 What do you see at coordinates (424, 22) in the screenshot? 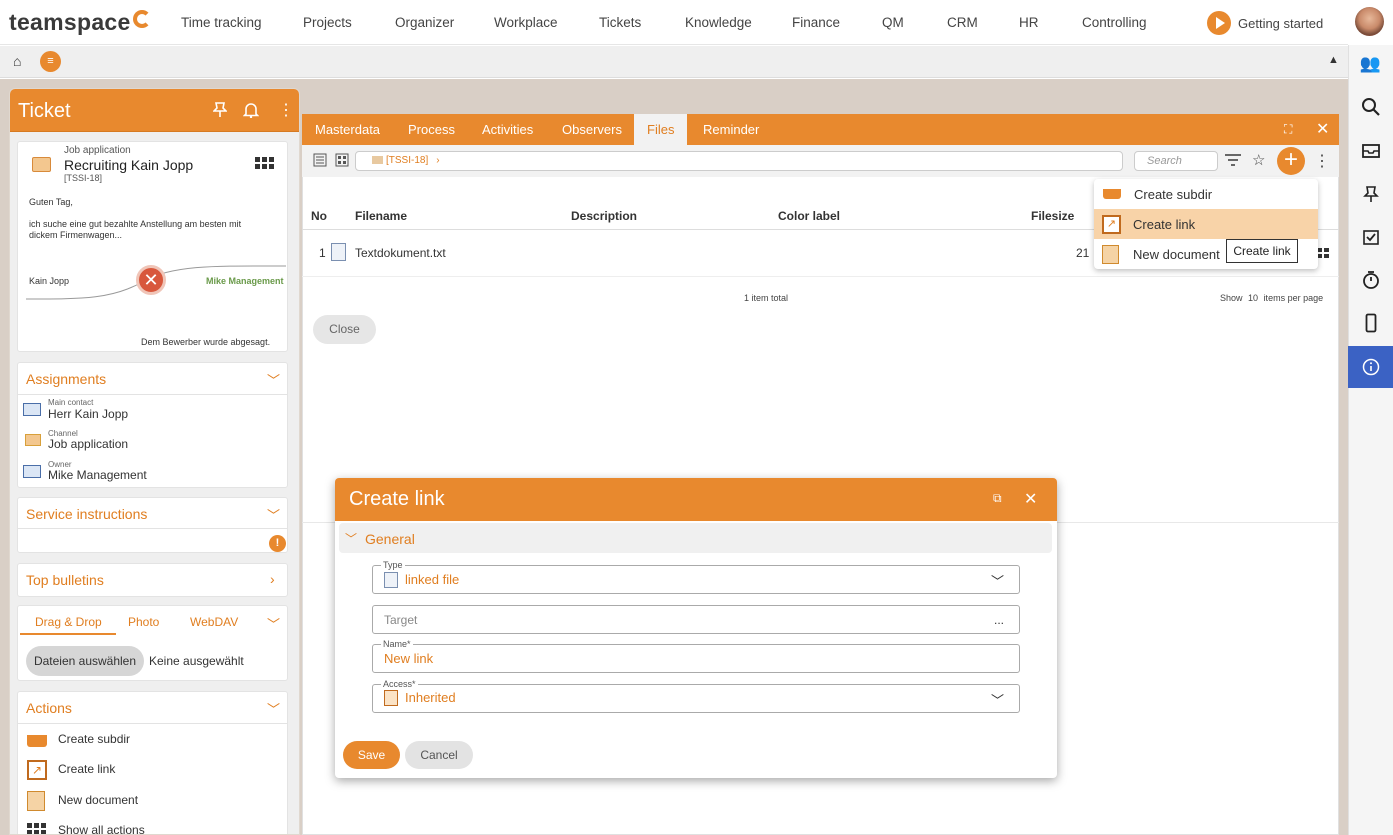
I see `nav-organizer: Organizer` at bounding box center [424, 22].